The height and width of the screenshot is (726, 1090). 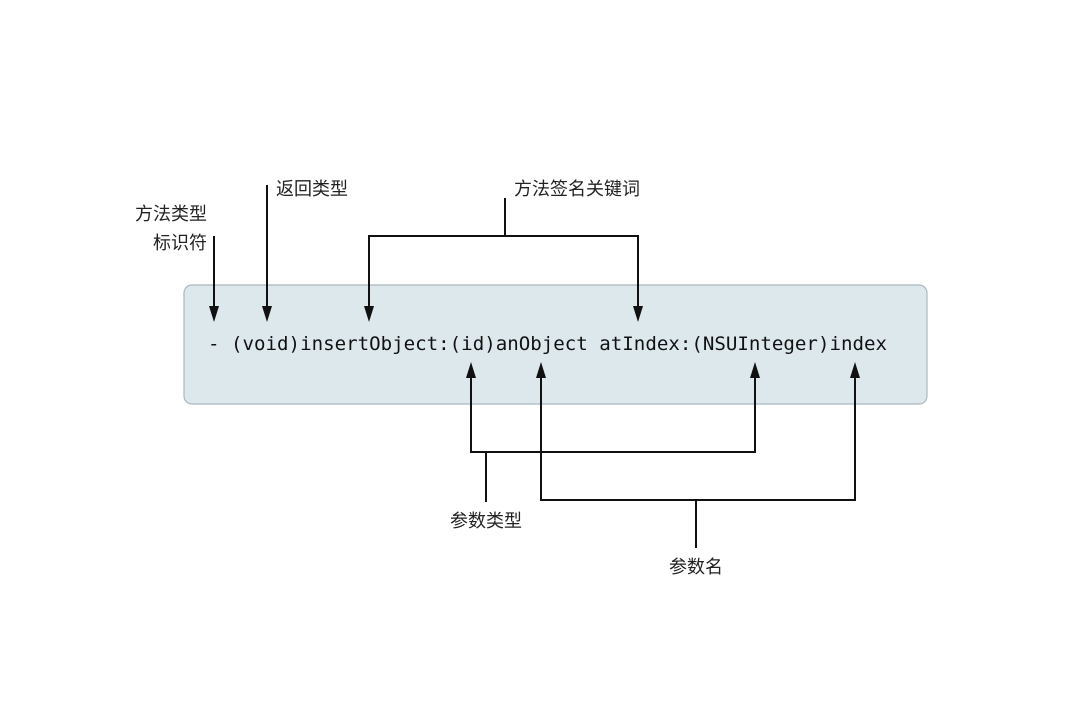 I want to click on label-signature-keywords: 方法签名关键词, so click(x=577, y=189).